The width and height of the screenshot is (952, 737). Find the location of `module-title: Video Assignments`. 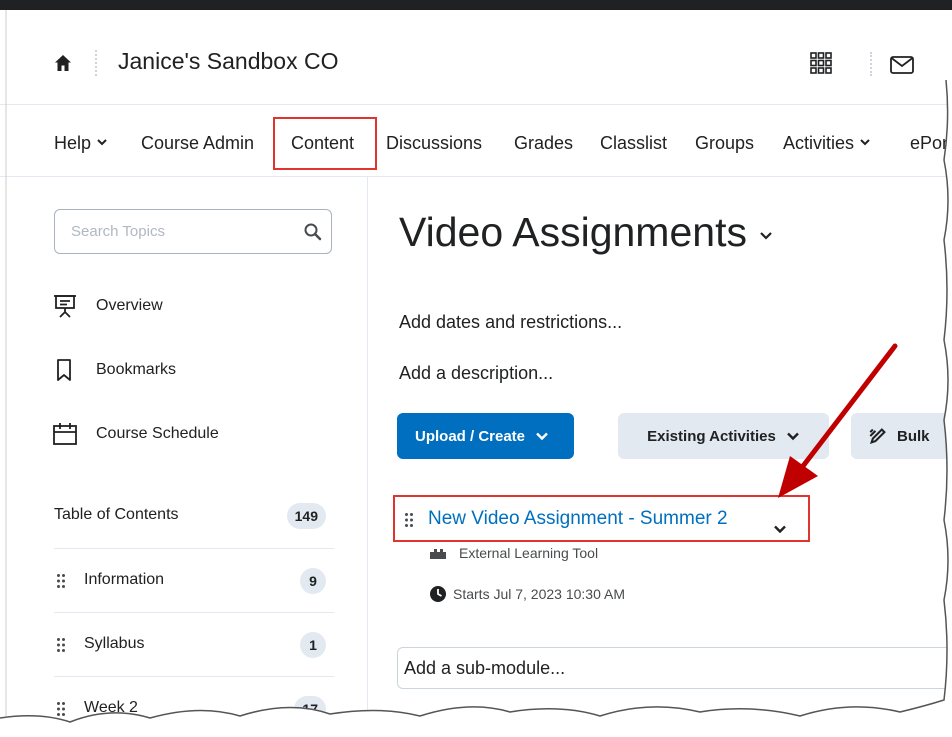

module-title: Video Assignments is located at coordinates (586, 232).